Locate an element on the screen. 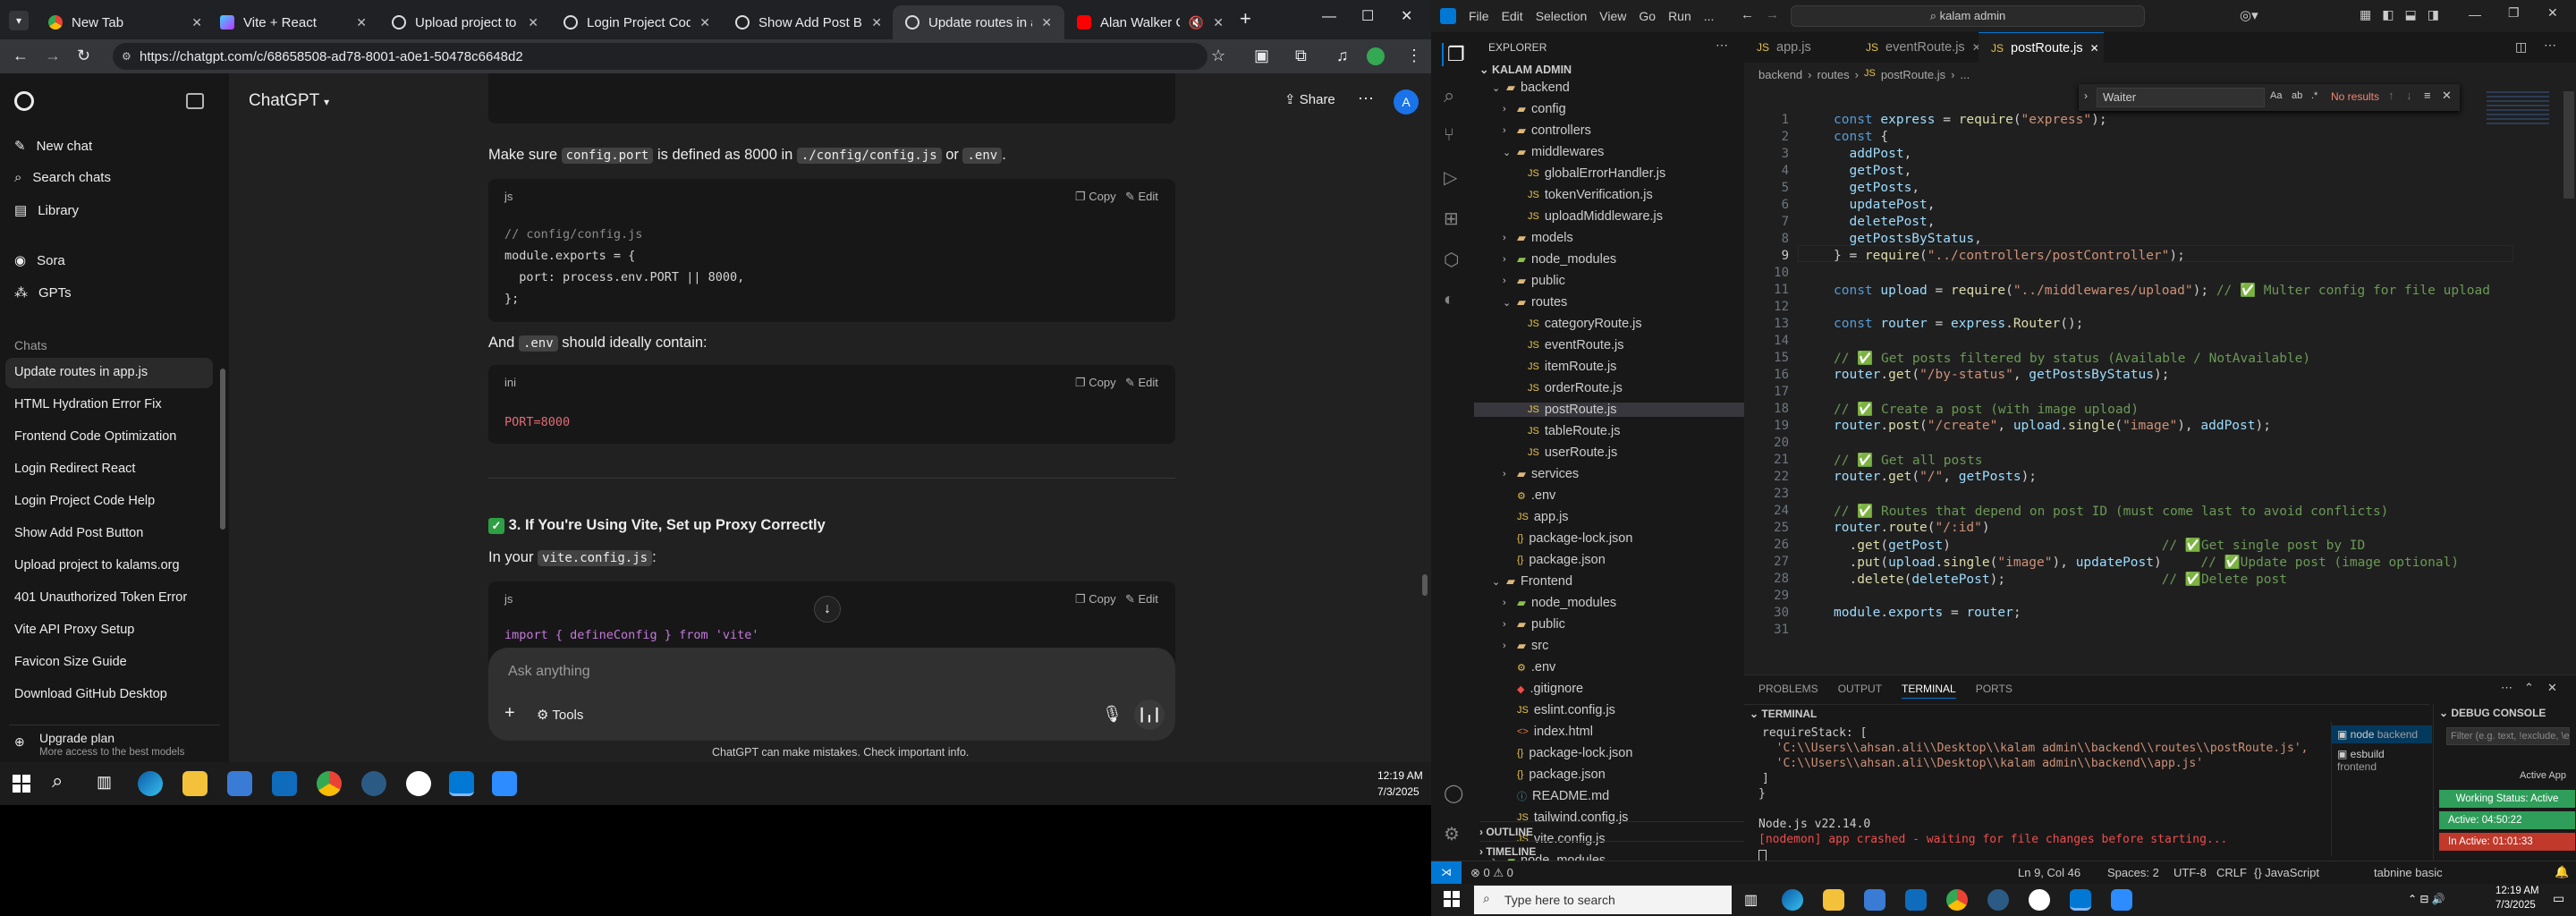 This screenshot has height=916, width=2576. bookmark-star-icon: ☆ is located at coordinates (1218, 56).